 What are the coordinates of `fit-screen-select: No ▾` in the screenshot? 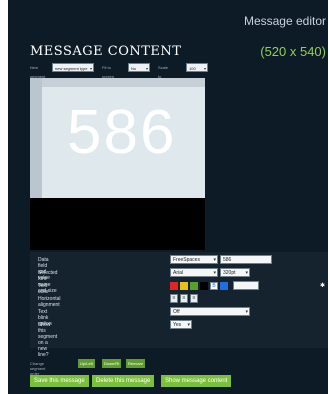 It's located at (139, 67).